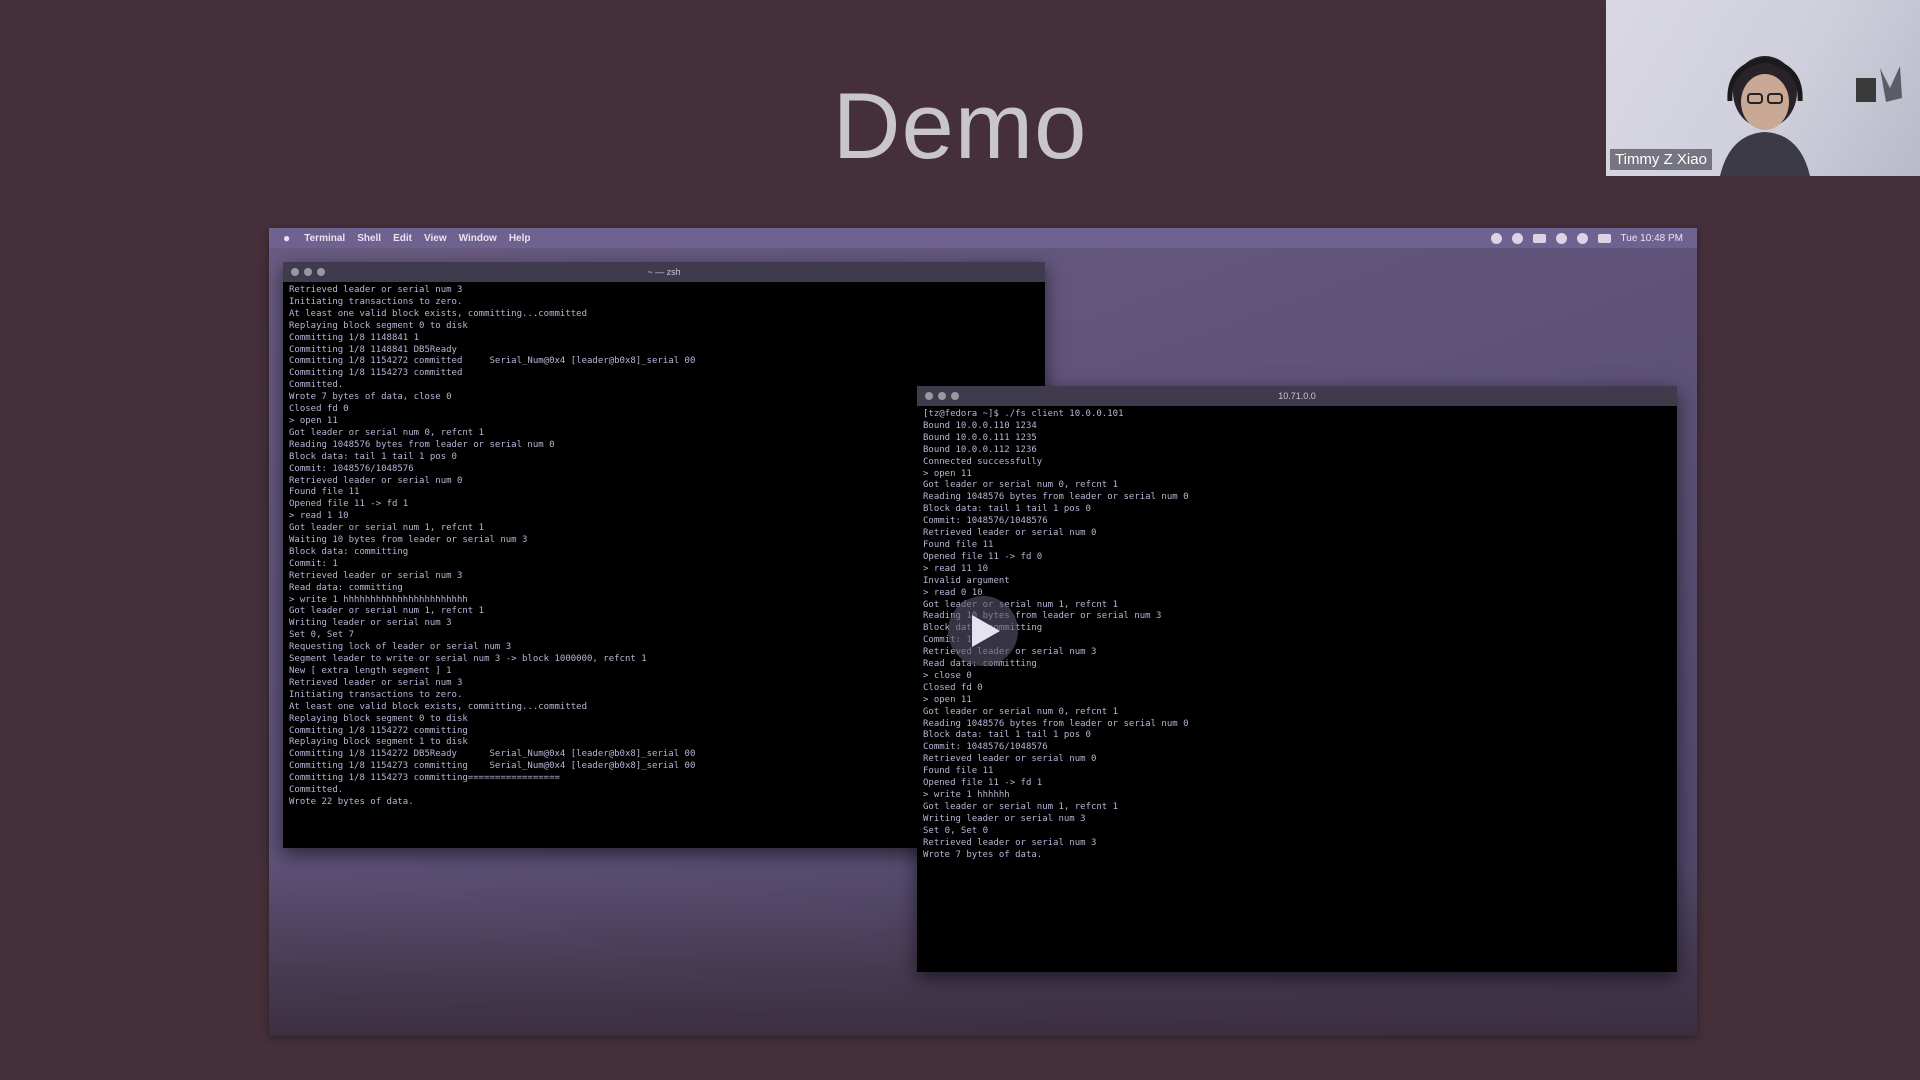 The height and width of the screenshot is (1080, 1920). I want to click on terminal-line: Bound 10.0.0.111 1235, so click(980, 437).